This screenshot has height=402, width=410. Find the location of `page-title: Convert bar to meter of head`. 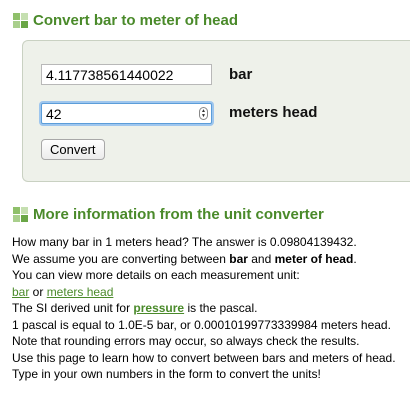

page-title: Convert bar to meter of head is located at coordinates (125, 20).